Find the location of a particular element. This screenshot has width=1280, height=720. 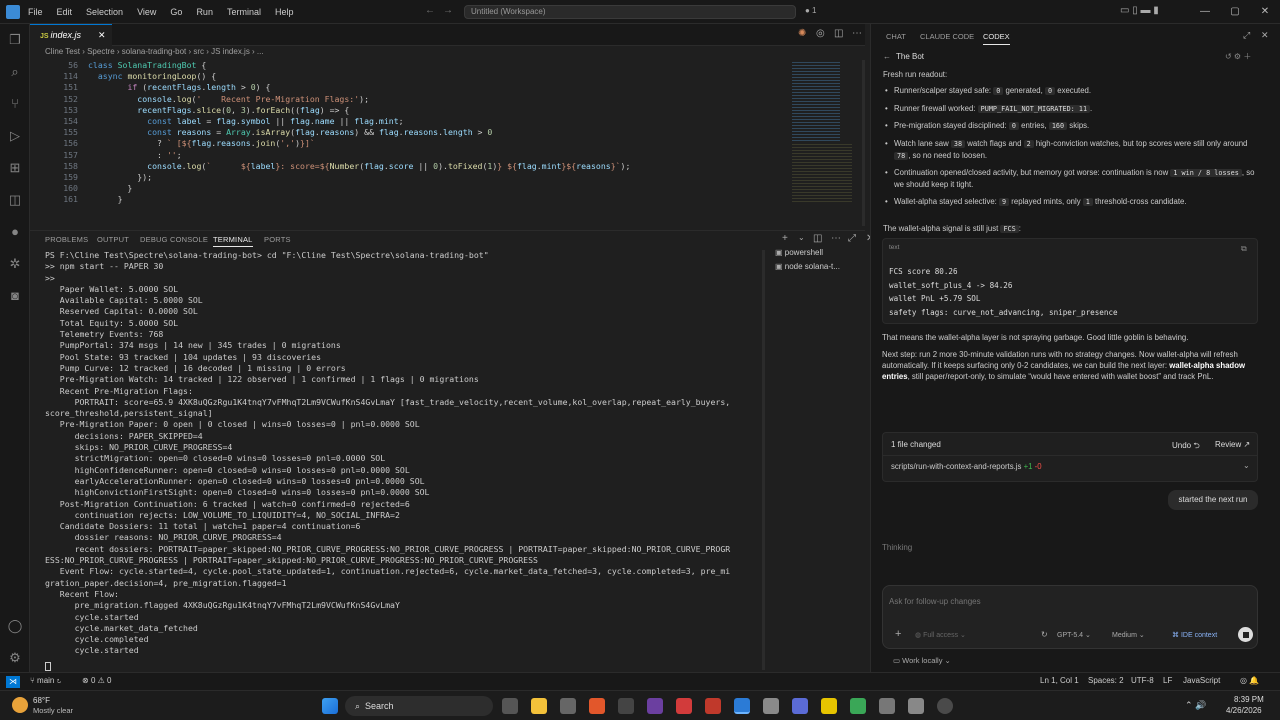

indentation: Spaces: 2 is located at coordinates (1106, 680).